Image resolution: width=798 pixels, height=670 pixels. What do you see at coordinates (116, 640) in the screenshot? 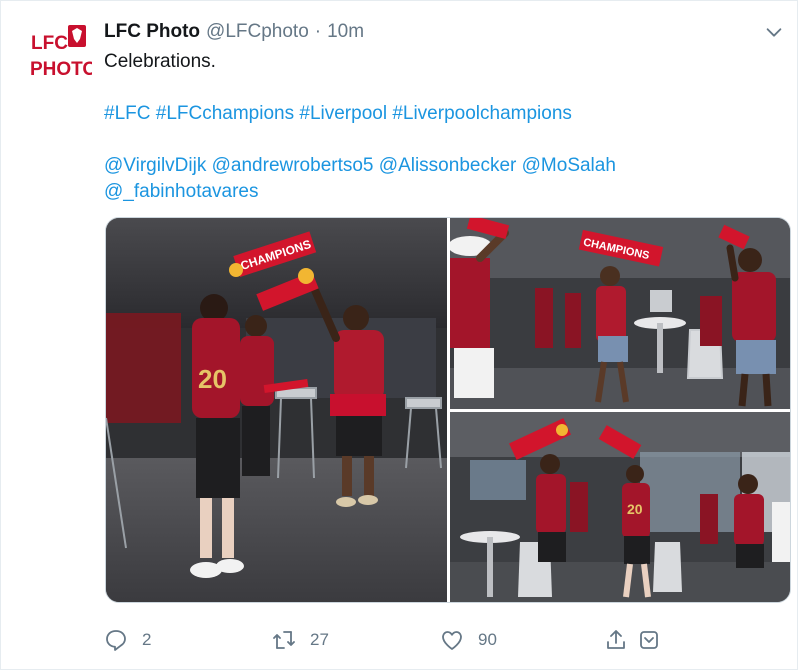
I see `reply-icon` at bounding box center [116, 640].